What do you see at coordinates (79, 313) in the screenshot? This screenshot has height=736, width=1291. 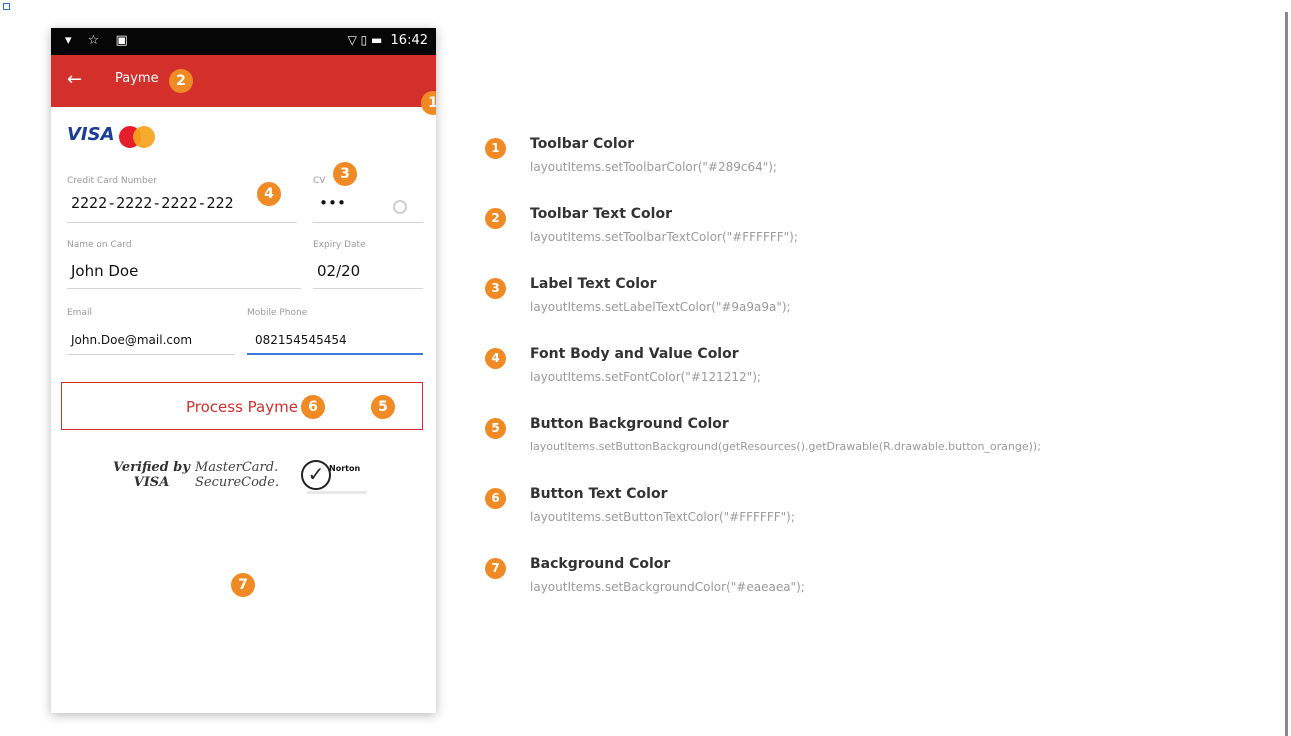 I see `email-label: Email` at bounding box center [79, 313].